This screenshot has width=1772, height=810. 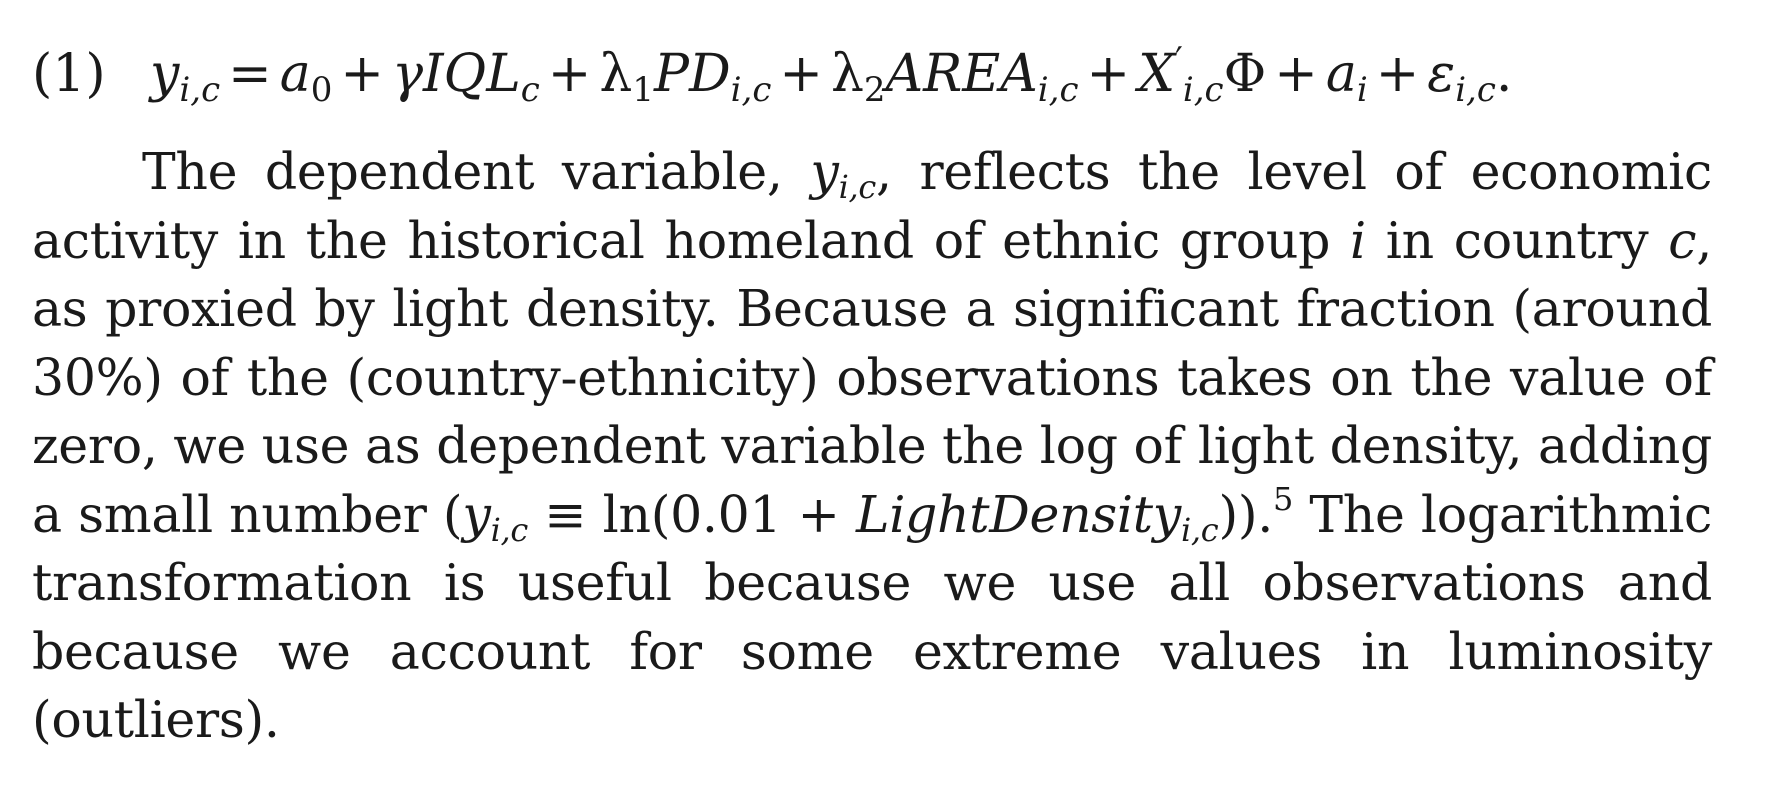 What do you see at coordinates (874, 90) in the screenshot?
I see `eq-lambda2-sub: 2` at bounding box center [874, 90].